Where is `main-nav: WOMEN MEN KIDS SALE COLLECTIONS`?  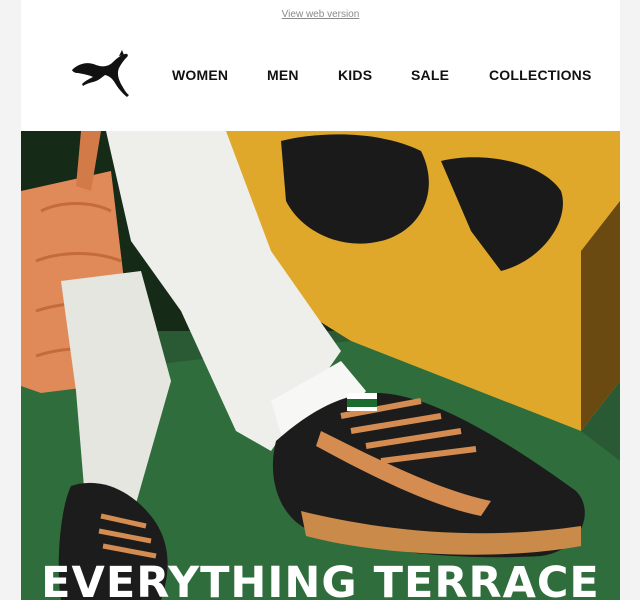
main-nav: WOMEN MEN KIDS SALE COLLECTIONS is located at coordinates (320, 76).